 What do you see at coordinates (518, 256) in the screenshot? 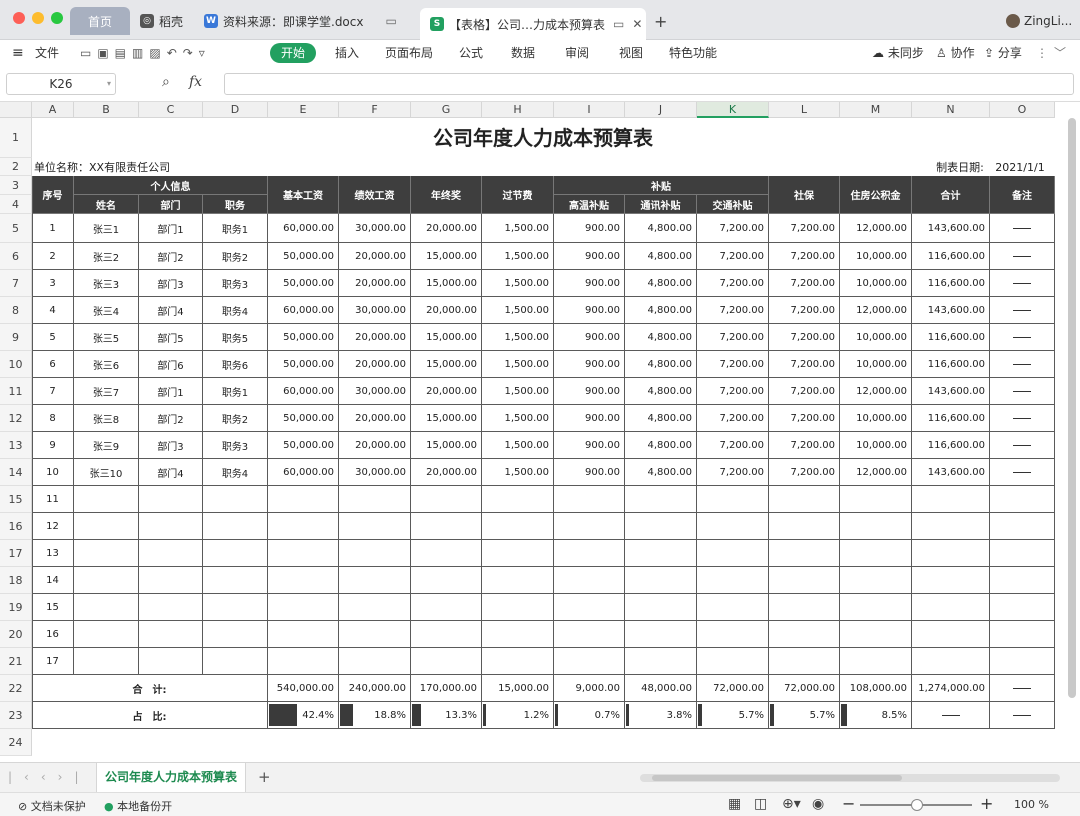
I see `table-cell: 1,500.00` at bounding box center [518, 256].